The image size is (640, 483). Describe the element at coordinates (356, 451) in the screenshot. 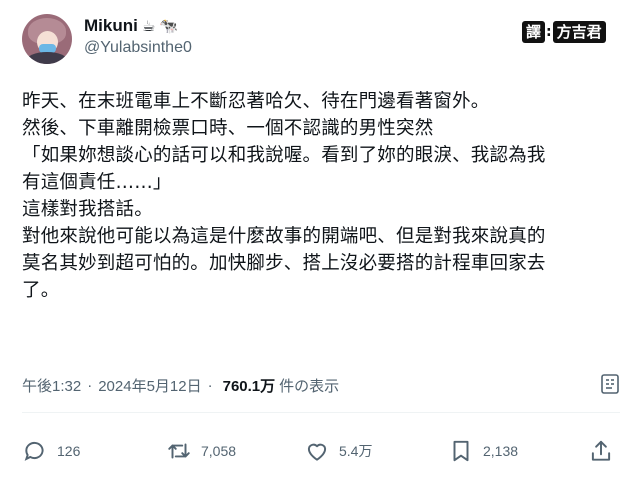

I see `like-count: 5.4万` at that location.